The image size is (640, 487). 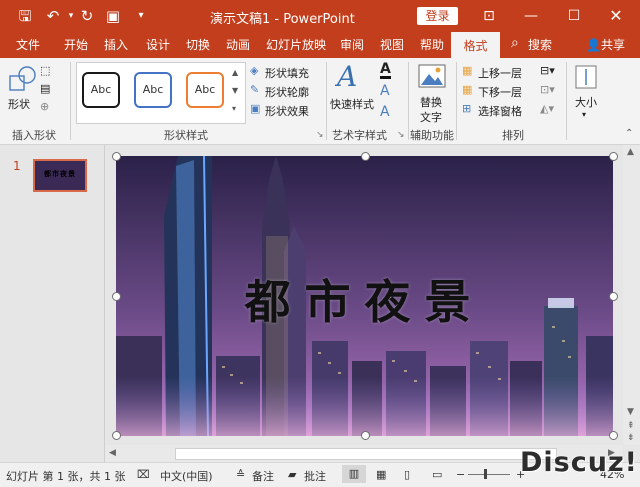 I want to click on slide-thumbnail: 都市夜景, so click(x=60, y=175).